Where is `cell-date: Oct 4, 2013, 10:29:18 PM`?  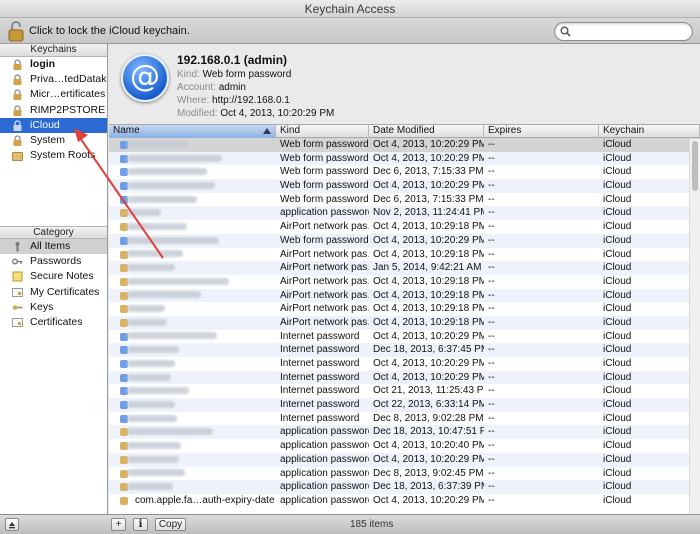
cell-date: Oct 4, 2013, 10:29:18 PM is located at coordinates (428, 281).